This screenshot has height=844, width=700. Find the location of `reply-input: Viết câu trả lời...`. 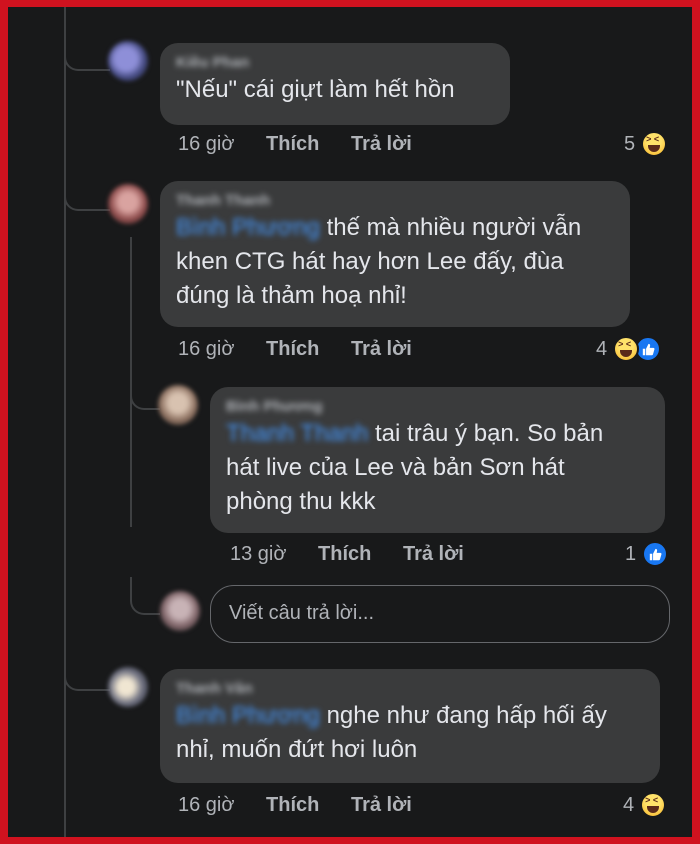

reply-input: Viết câu trả lời... is located at coordinates (440, 614).